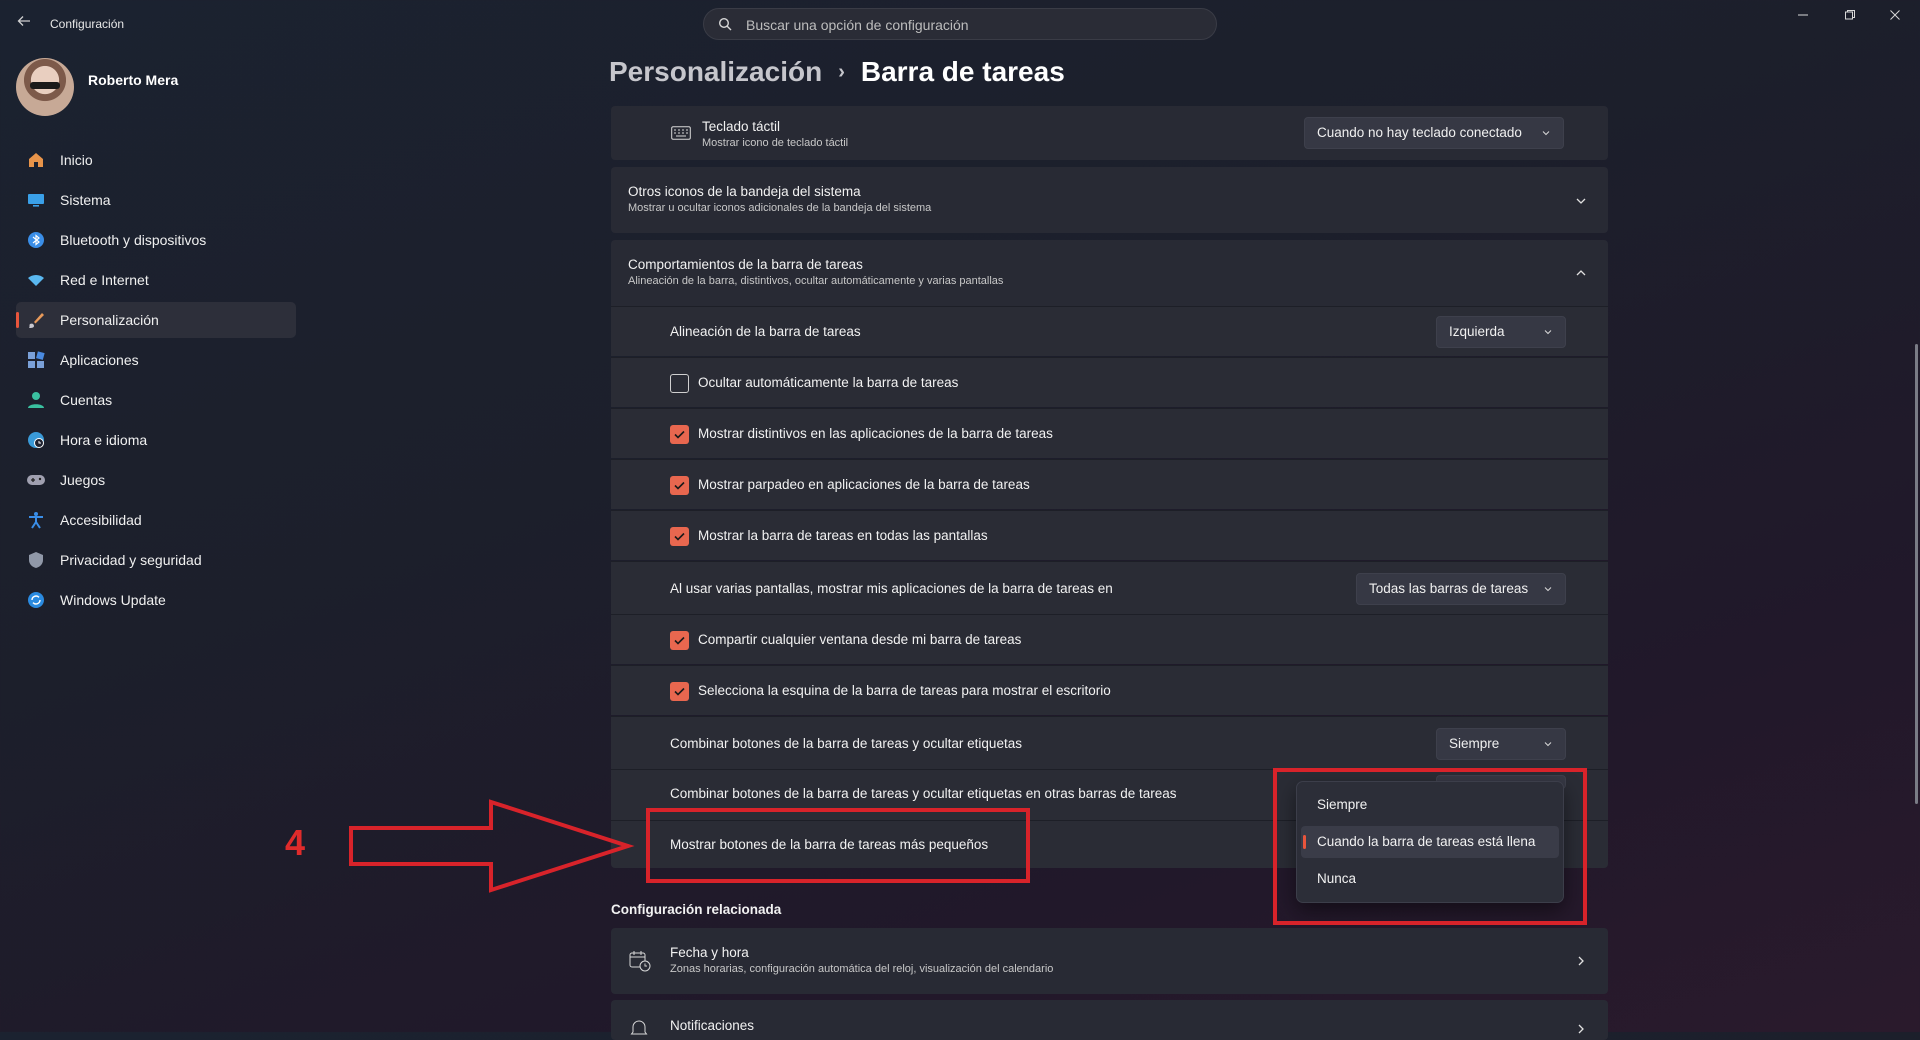  I want to click on sidebar-item-windows-update: Windows Update, so click(156, 600).